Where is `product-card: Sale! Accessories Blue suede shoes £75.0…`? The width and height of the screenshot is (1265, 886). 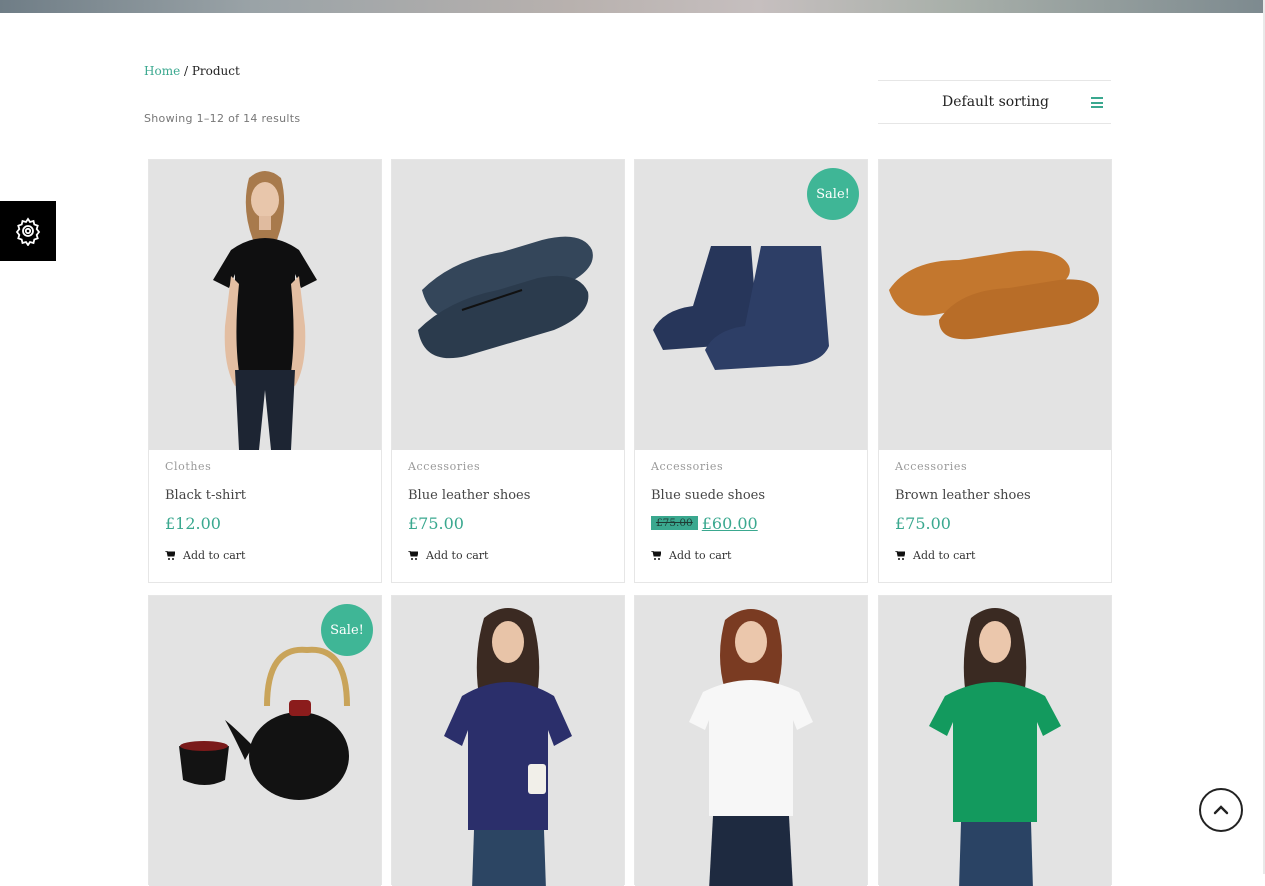 product-card: Sale! Accessories Blue suede shoes £75.0… is located at coordinates (751, 371).